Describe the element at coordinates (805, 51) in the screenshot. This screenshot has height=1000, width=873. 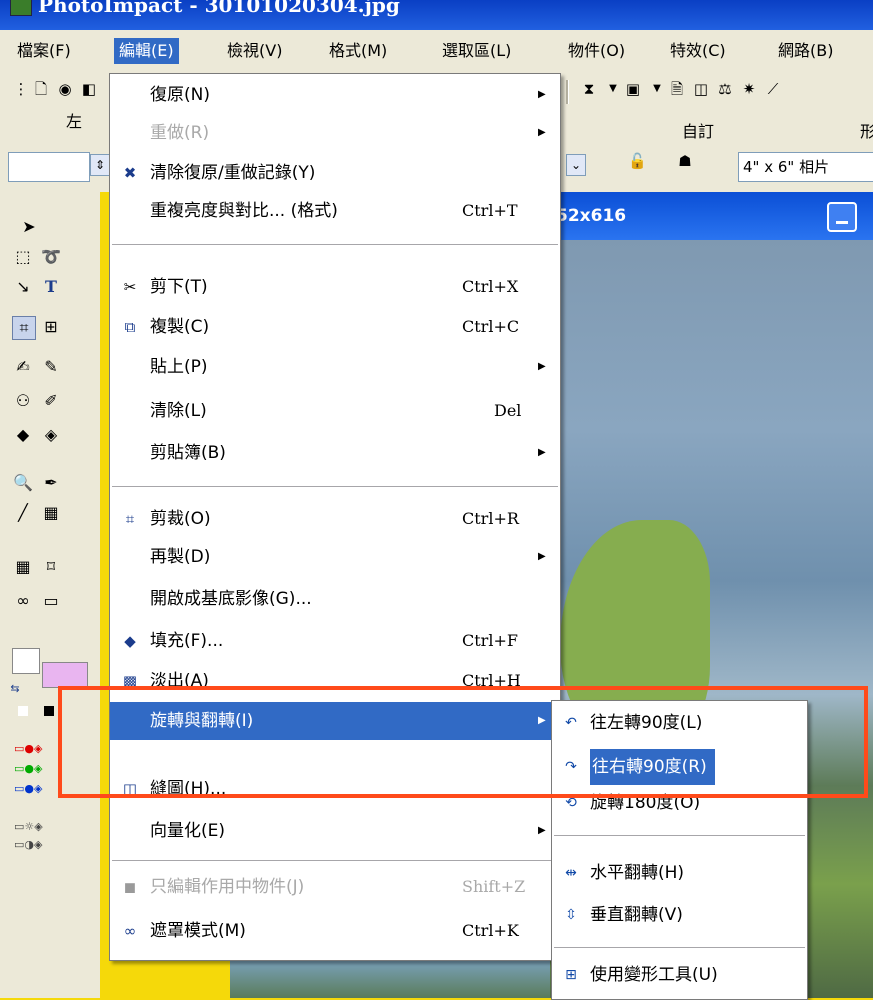
I see `menu-web: 網路(B)` at that location.